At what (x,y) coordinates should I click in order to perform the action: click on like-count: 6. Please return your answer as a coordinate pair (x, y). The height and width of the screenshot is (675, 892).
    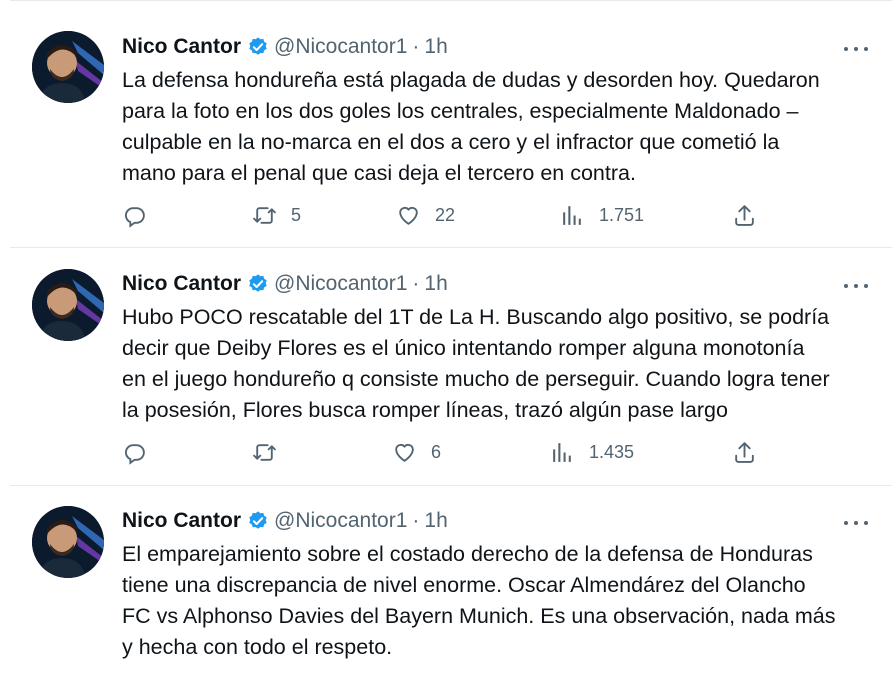
    Looking at the image, I should click on (436, 451).